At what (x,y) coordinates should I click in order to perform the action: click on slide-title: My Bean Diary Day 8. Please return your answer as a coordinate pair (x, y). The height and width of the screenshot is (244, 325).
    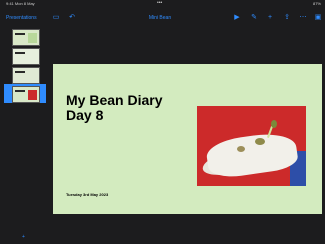
    Looking at the image, I should click on (131, 108).